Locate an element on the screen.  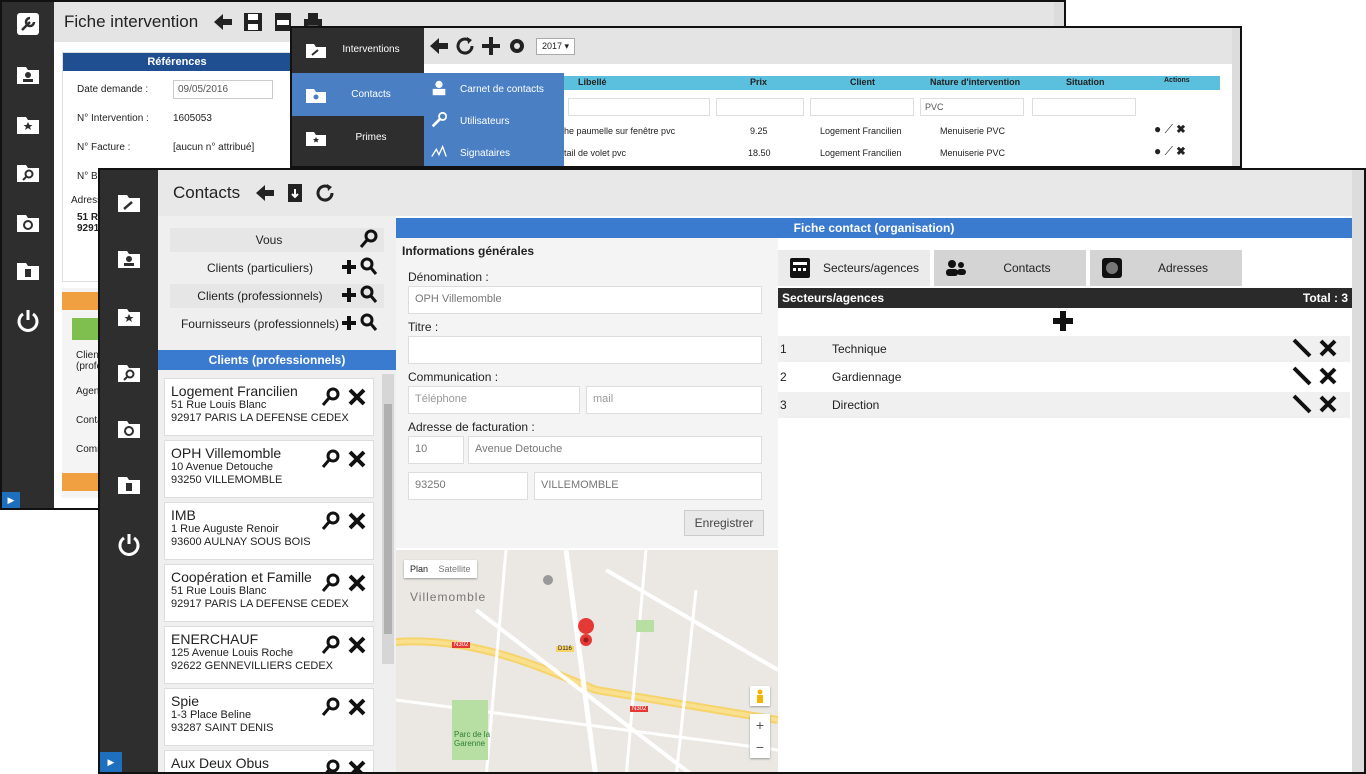
category-professionnels: Clients (professionnels) is located at coordinates (277, 296).